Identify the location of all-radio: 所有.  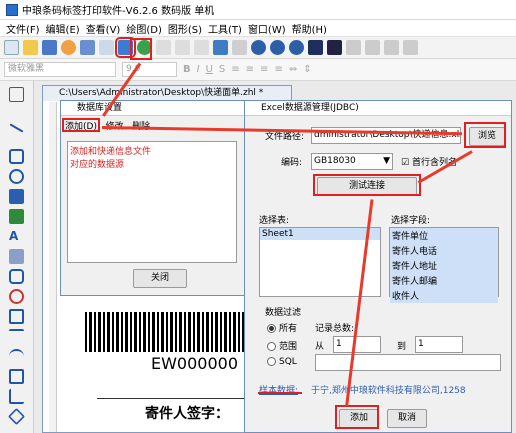
(282, 327).